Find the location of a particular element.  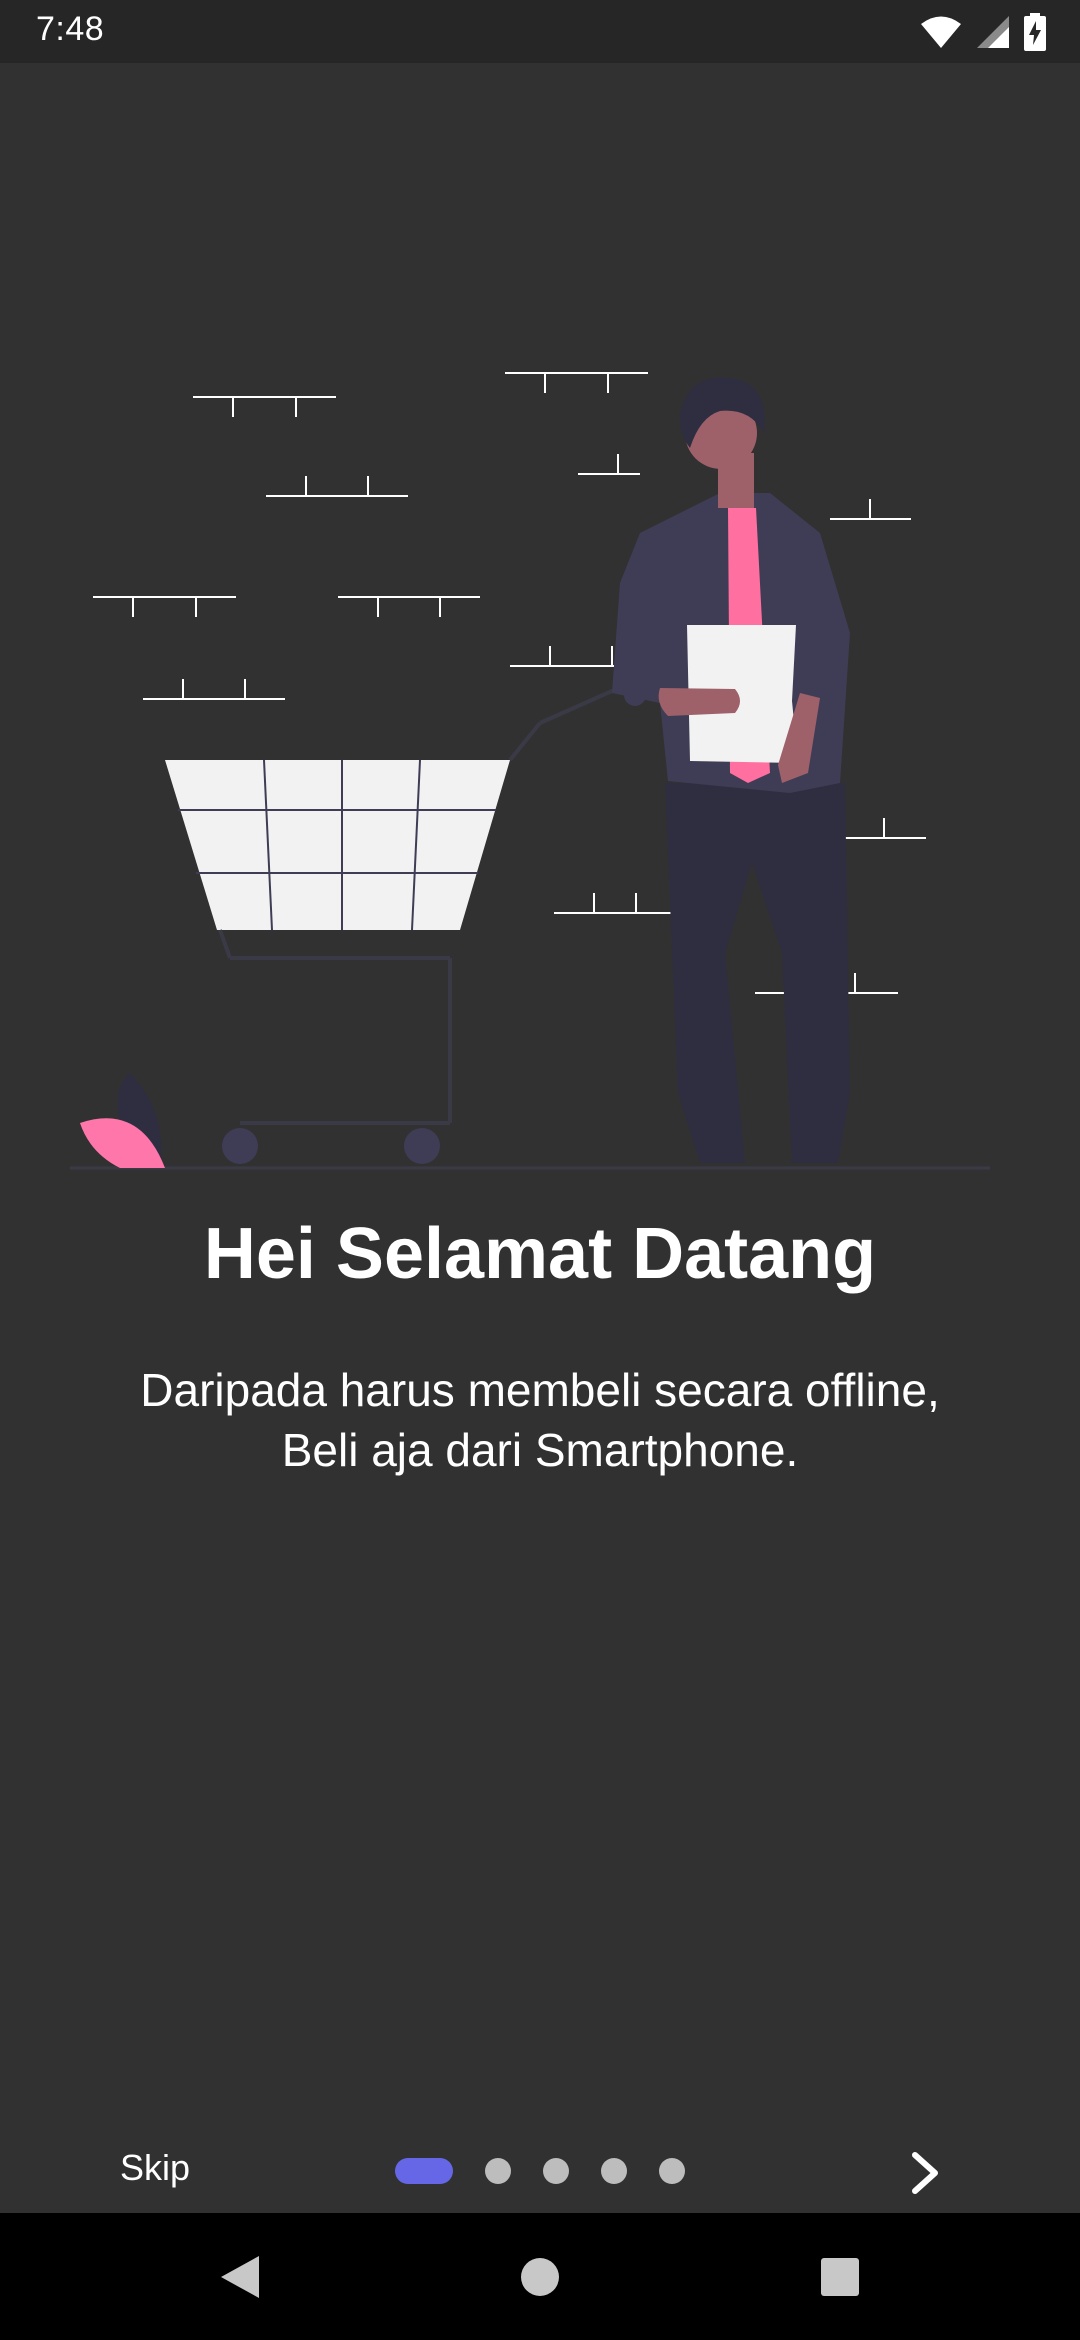

chevron-right-icon is located at coordinates (925, 2173).